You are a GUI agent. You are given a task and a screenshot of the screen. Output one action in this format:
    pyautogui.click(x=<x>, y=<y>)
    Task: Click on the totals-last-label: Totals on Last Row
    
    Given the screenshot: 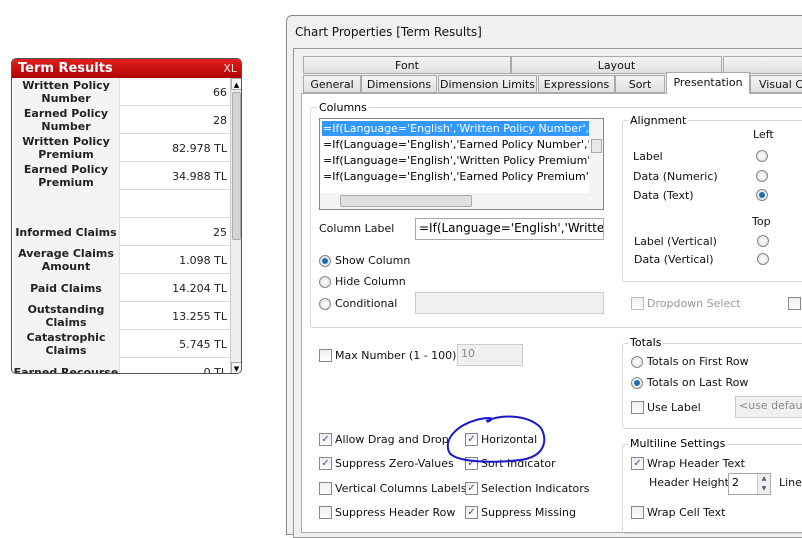 What is the action you would take?
    pyautogui.click(x=698, y=382)
    